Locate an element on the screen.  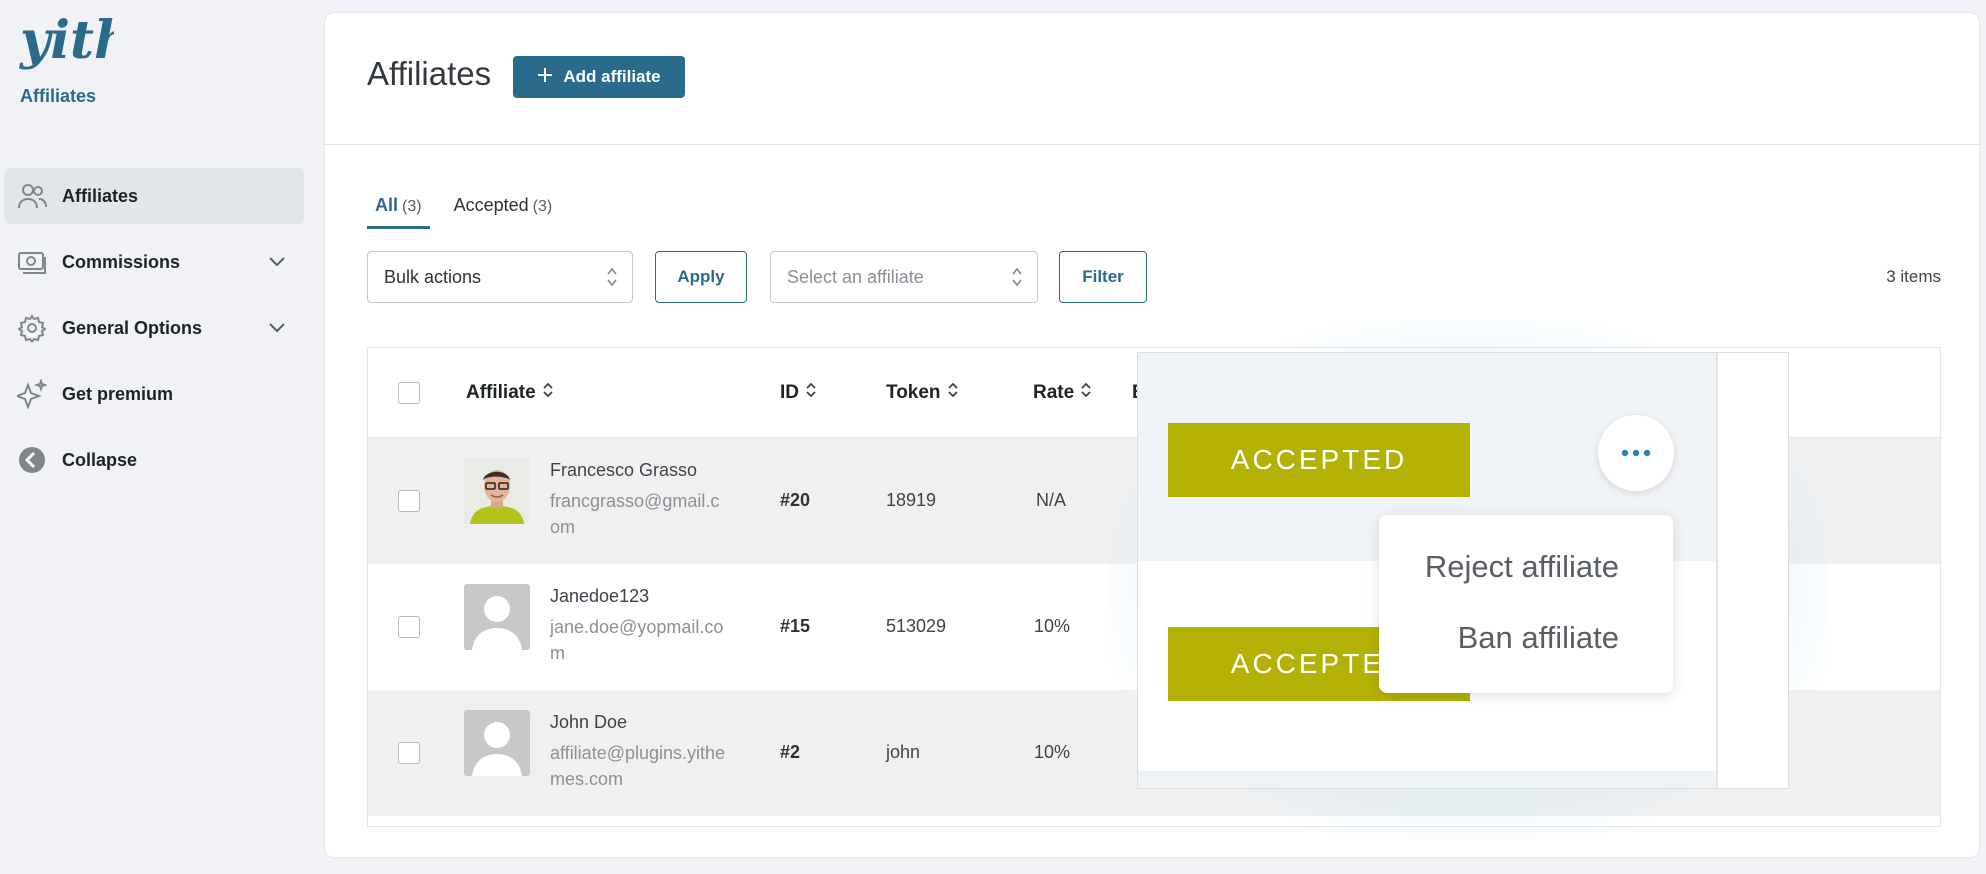
tab-label: All is located at coordinates (387, 205).